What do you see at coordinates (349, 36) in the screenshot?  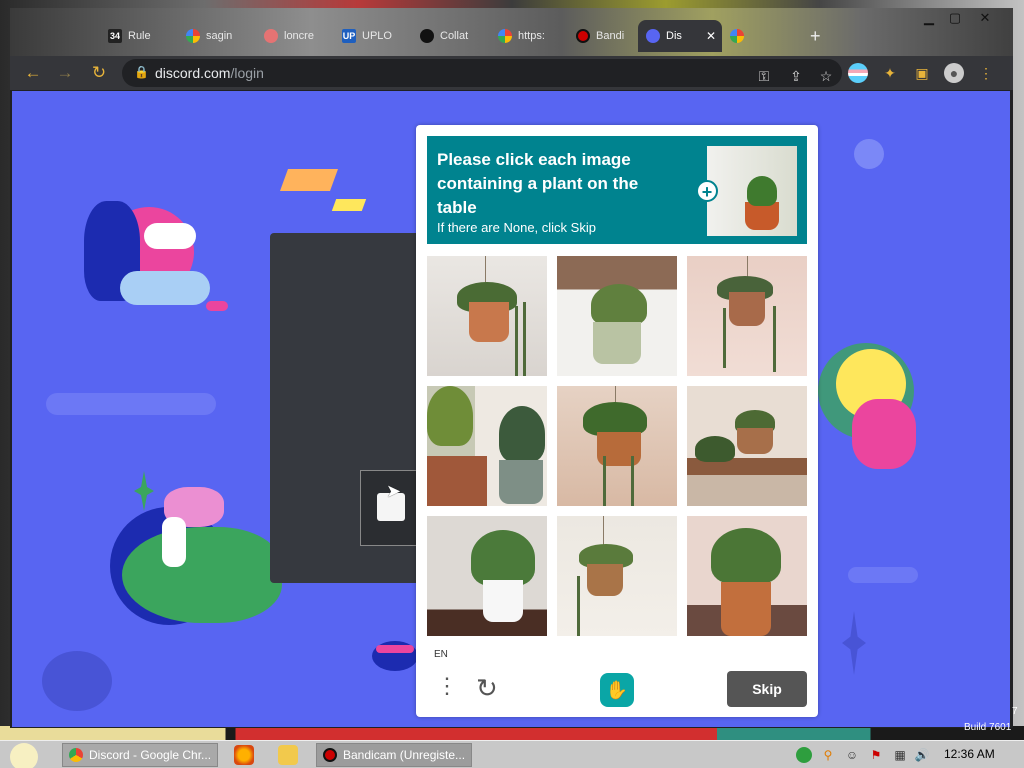 I see `upload-icon: UP` at bounding box center [349, 36].